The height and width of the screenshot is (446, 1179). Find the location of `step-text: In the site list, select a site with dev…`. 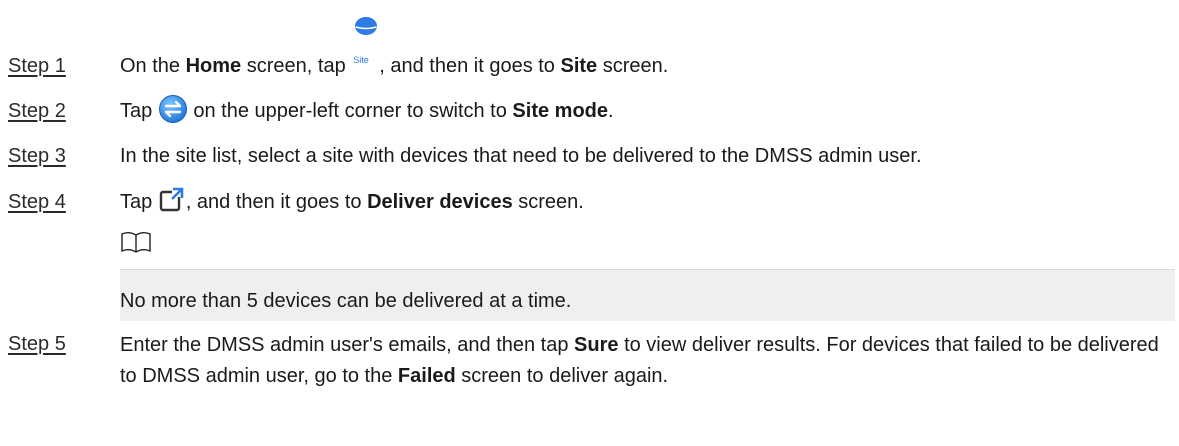

step-text: In the site list, select a site with dev… is located at coordinates (521, 156).